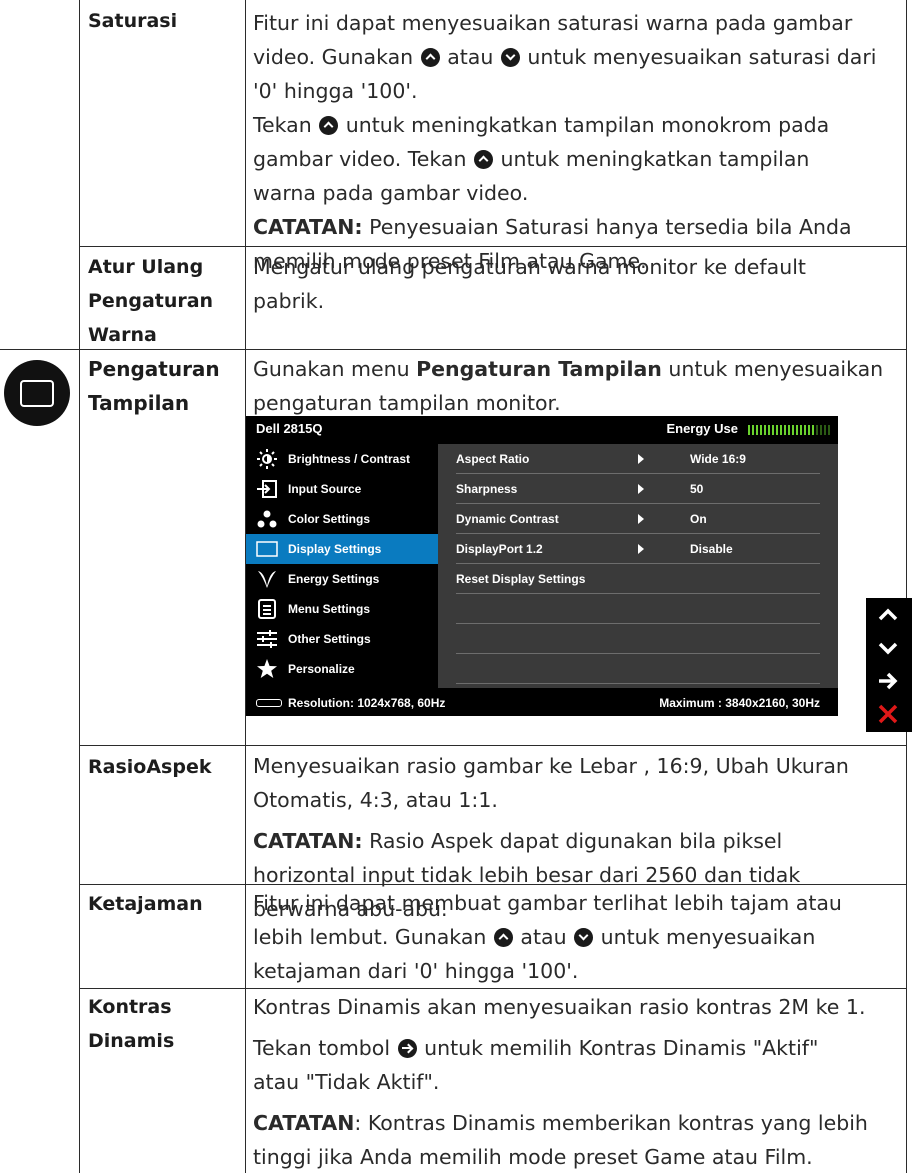  Describe the element at coordinates (342, 669) in the screenshot. I see `osd-menu-item-personalize: Personalize` at that location.